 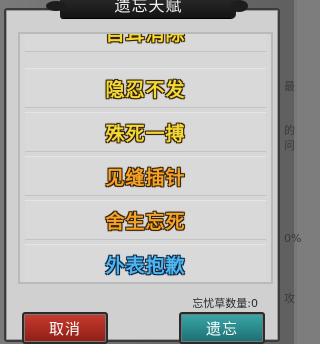 What do you see at coordinates (289, 86) in the screenshot?
I see `background-text-fragment: 最` at bounding box center [289, 86].